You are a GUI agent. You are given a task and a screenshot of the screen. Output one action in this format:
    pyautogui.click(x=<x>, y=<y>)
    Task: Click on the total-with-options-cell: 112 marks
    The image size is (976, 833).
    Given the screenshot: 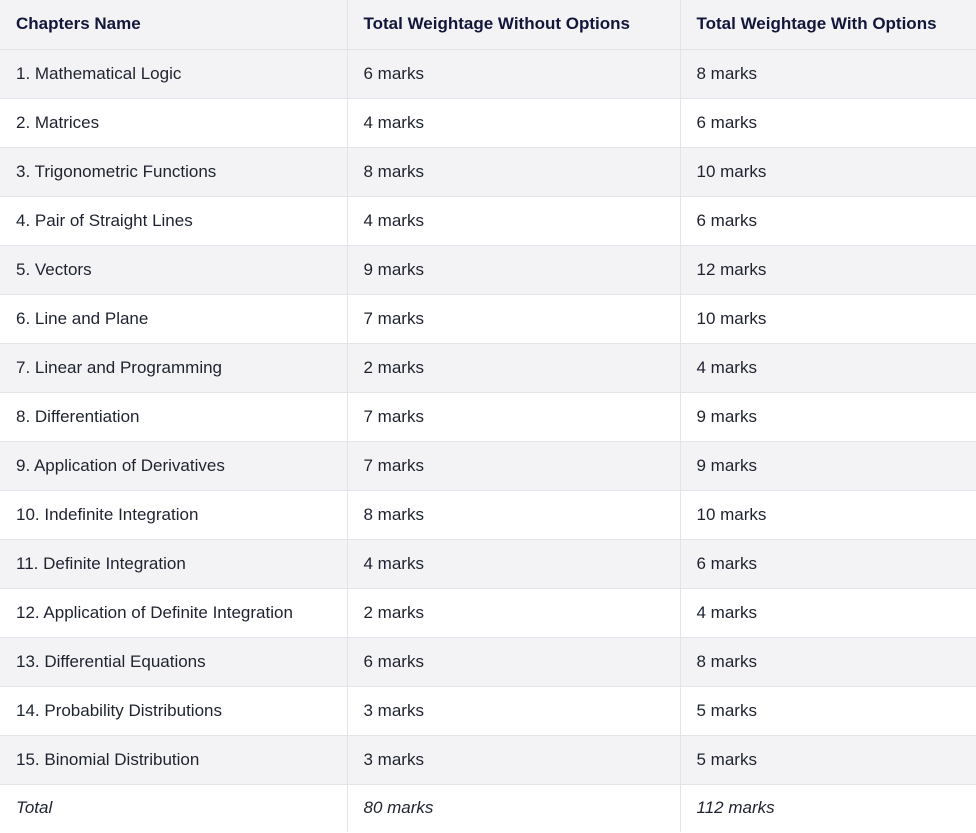 What is the action you would take?
    pyautogui.click(x=828, y=807)
    